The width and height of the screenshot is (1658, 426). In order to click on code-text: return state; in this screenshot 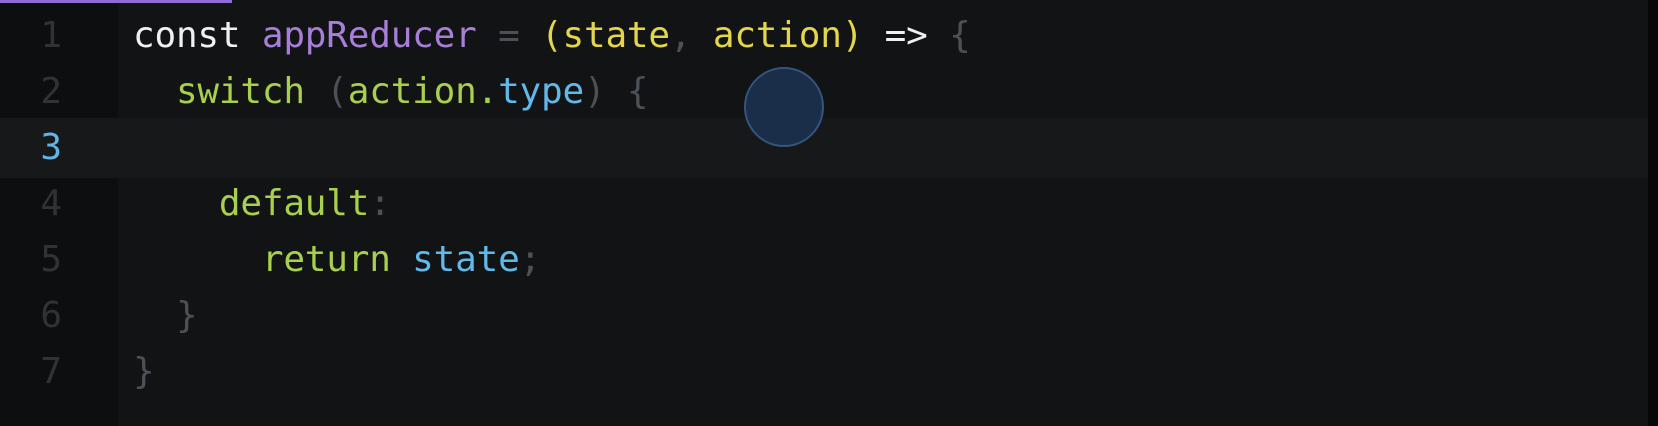, I will do `click(337, 260)`.